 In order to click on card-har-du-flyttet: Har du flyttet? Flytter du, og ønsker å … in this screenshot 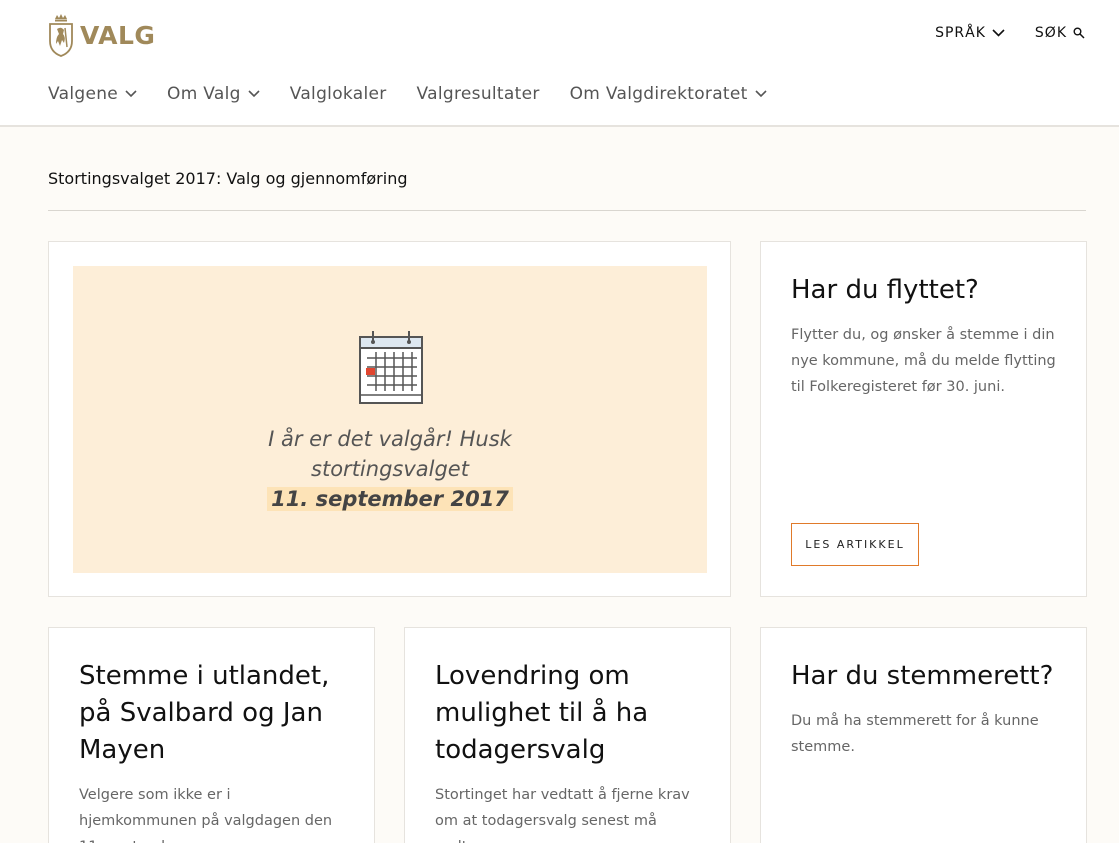, I will do `click(923, 419)`.